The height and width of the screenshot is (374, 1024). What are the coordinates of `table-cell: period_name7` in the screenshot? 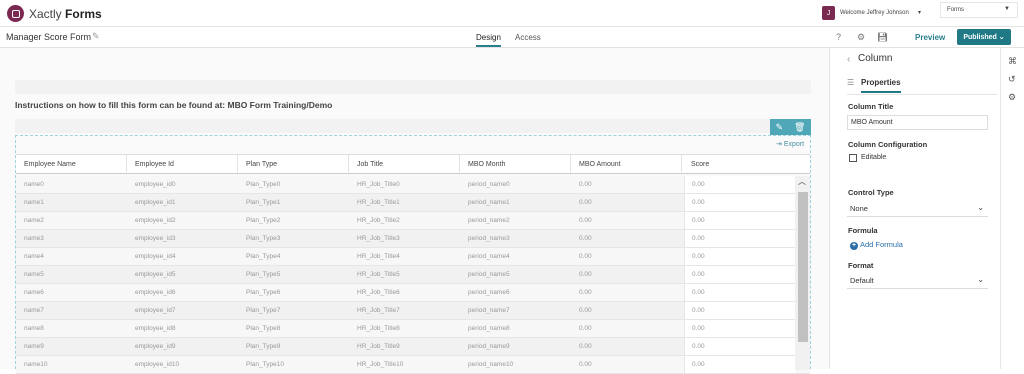 It's located at (489, 310).